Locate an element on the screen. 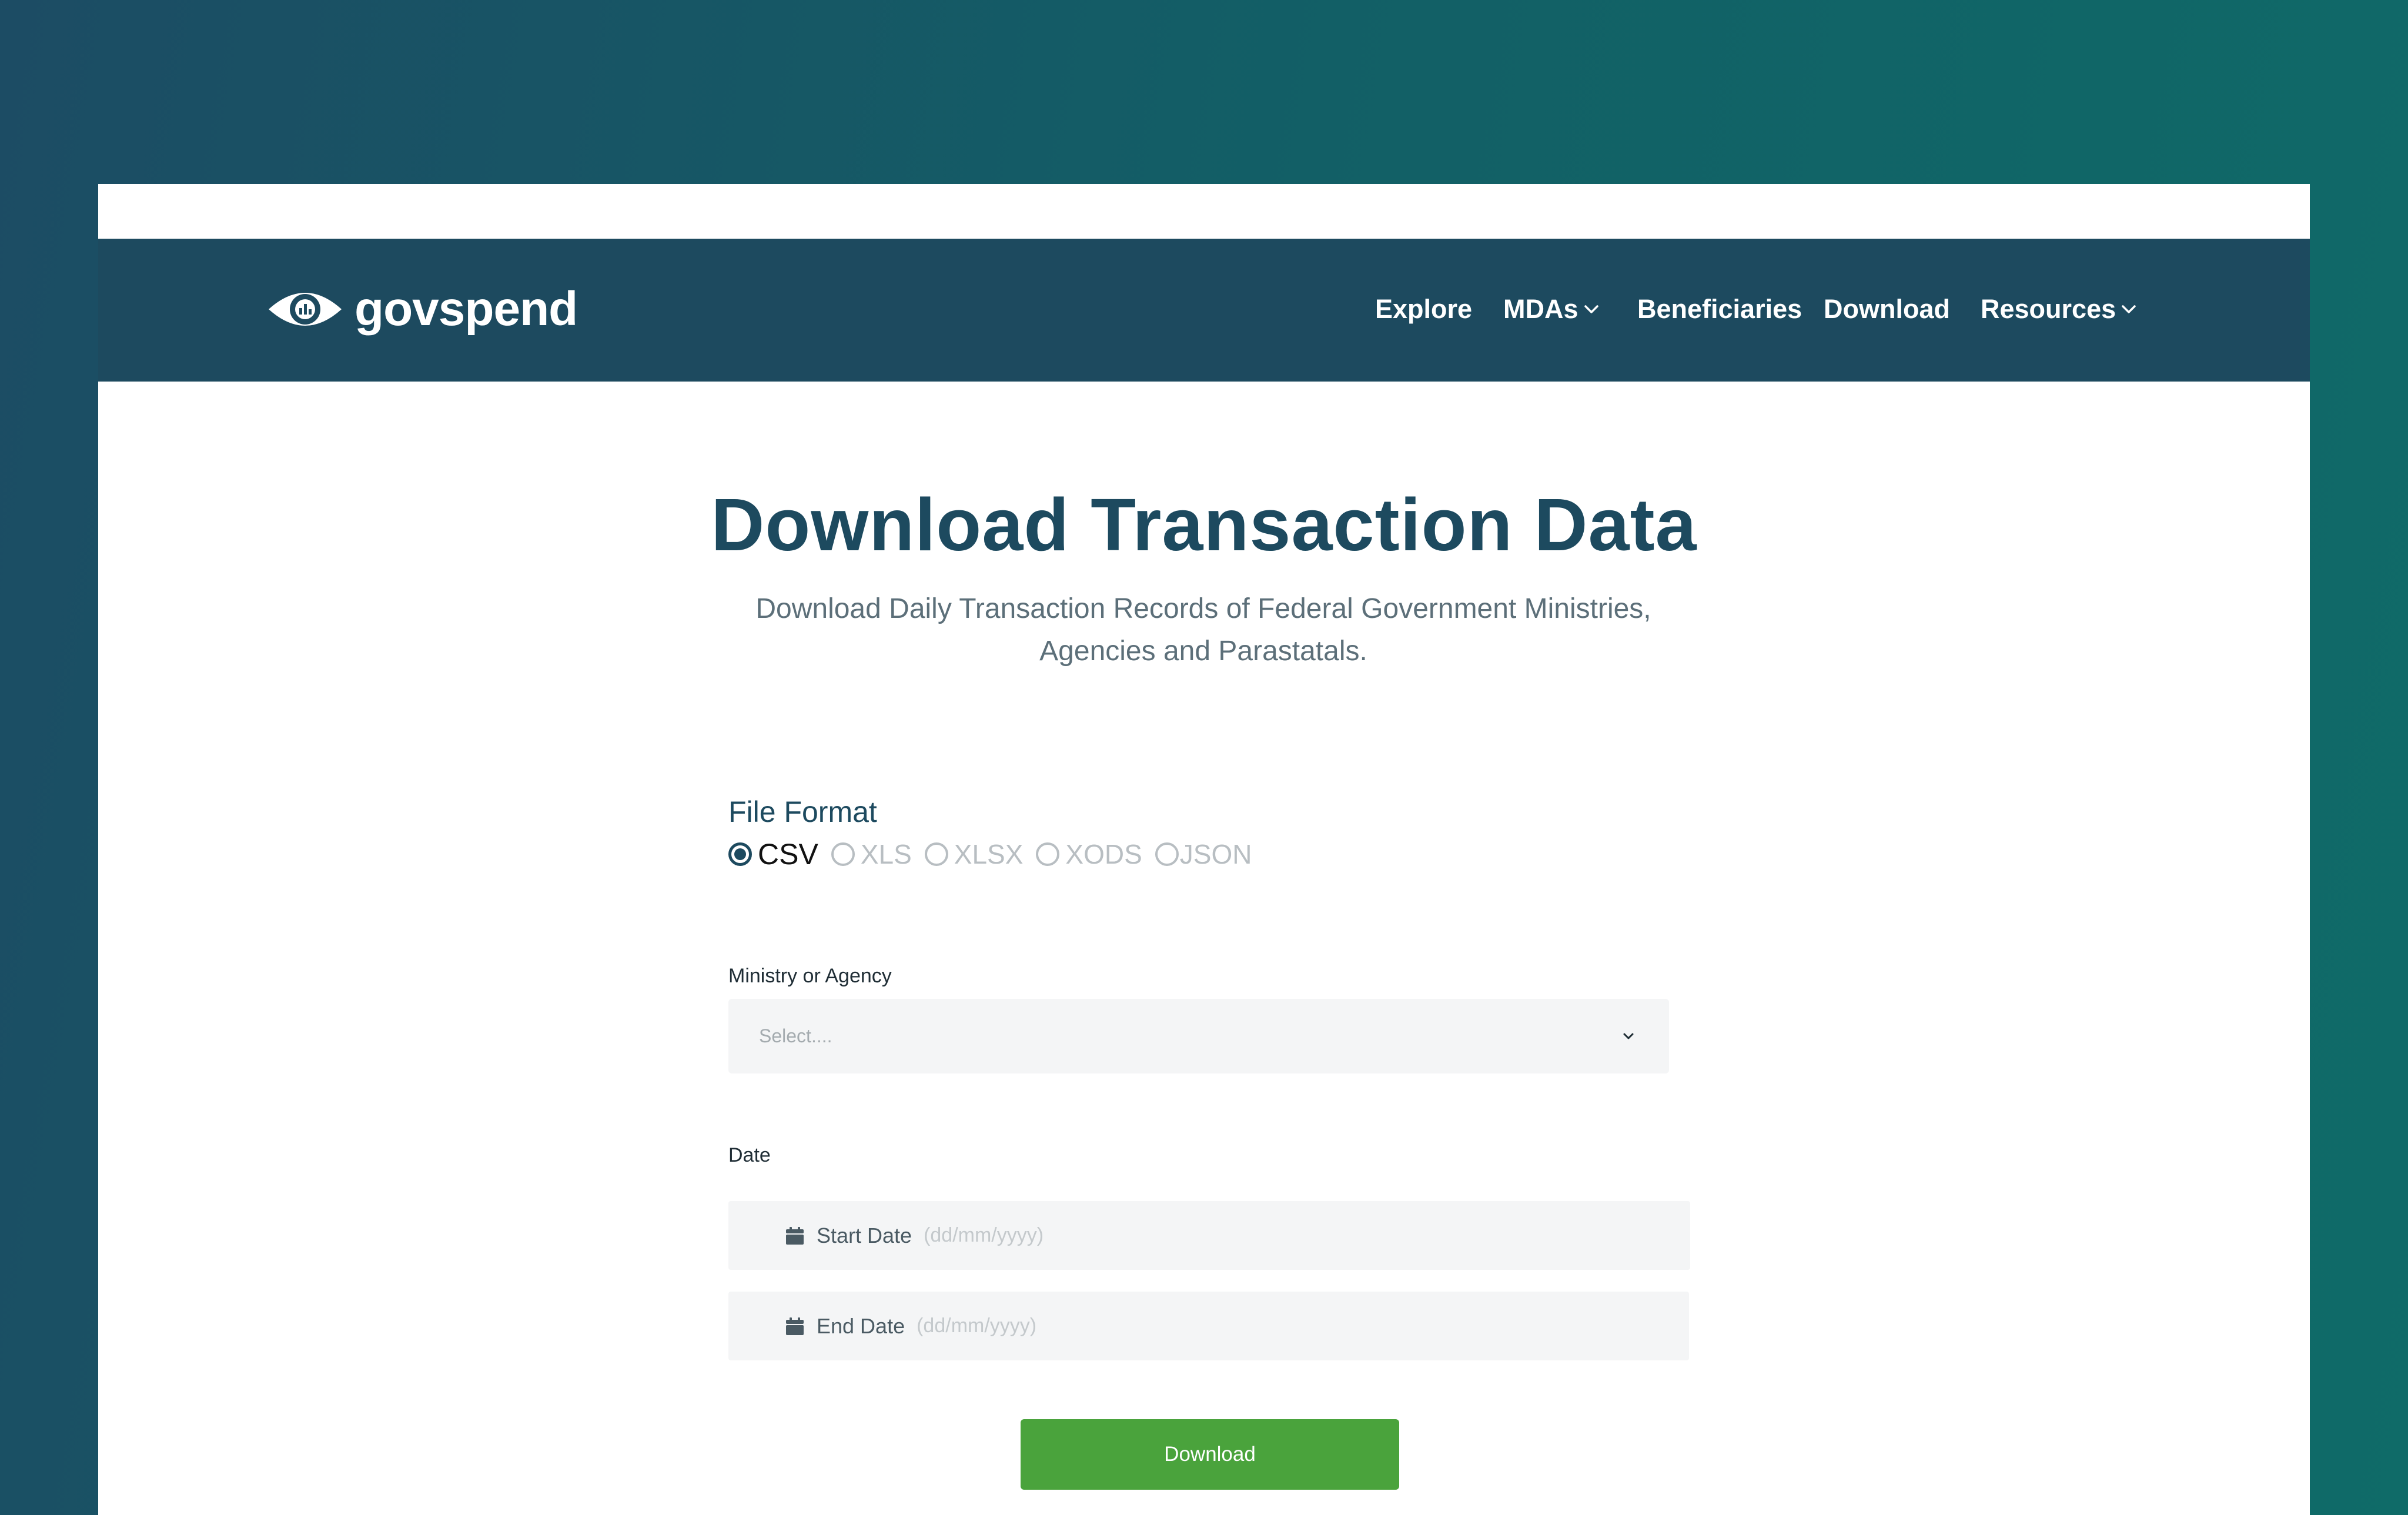 The height and width of the screenshot is (1515, 2408). radio-json: JSON is located at coordinates (1203, 854).